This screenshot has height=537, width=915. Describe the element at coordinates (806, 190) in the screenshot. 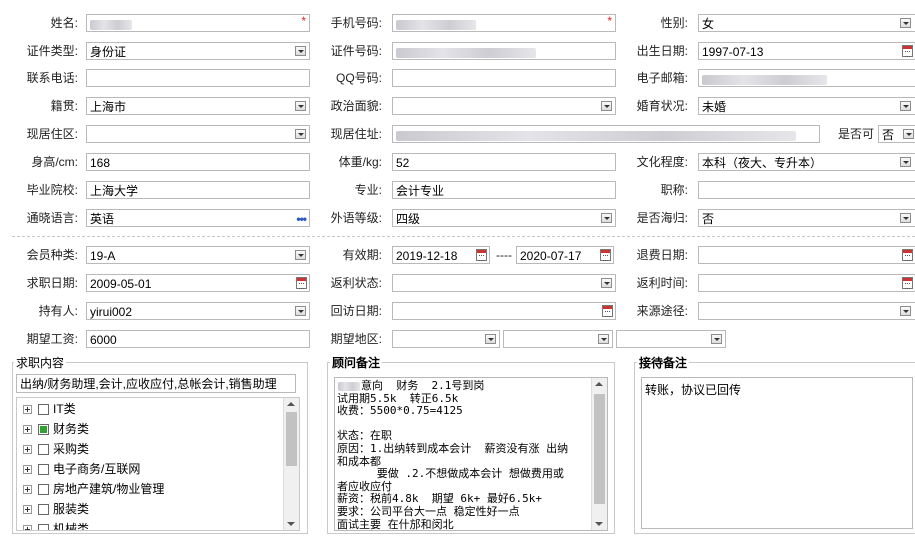

I see `title-field` at that location.